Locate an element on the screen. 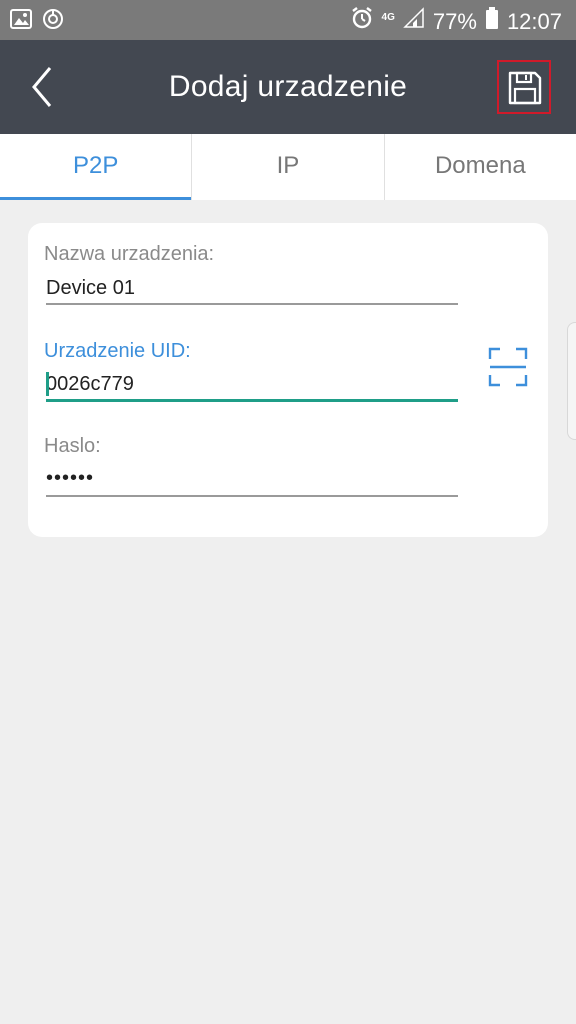 The height and width of the screenshot is (1024, 576). scan-icon is located at coordinates (508, 369).